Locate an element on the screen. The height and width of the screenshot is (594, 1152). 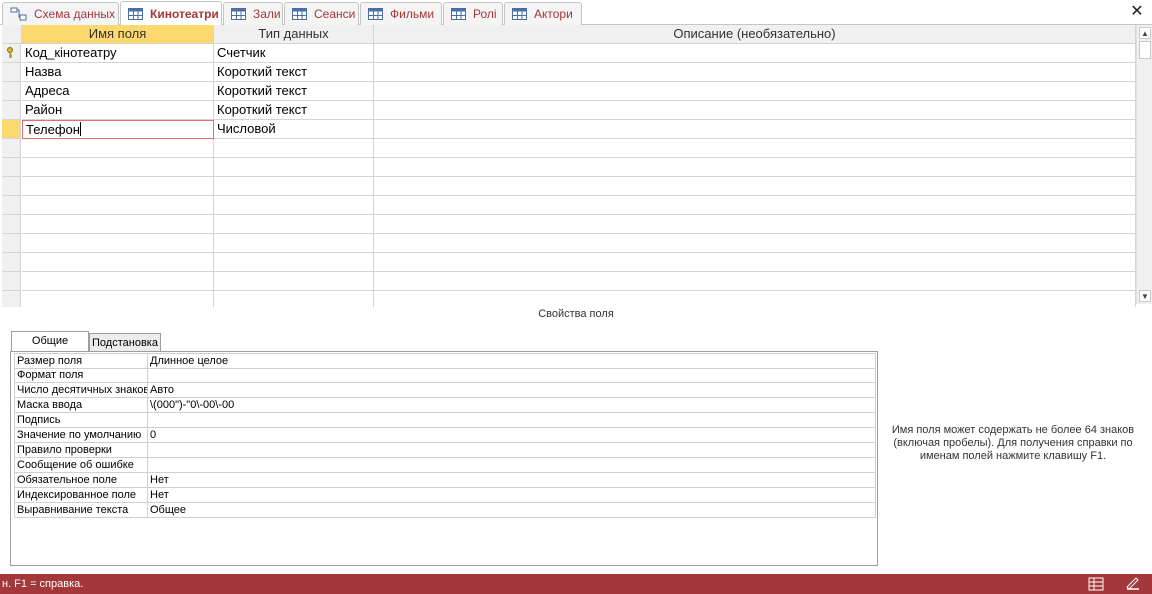
field-name-cell: Адреса is located at coordinates (118, 91).